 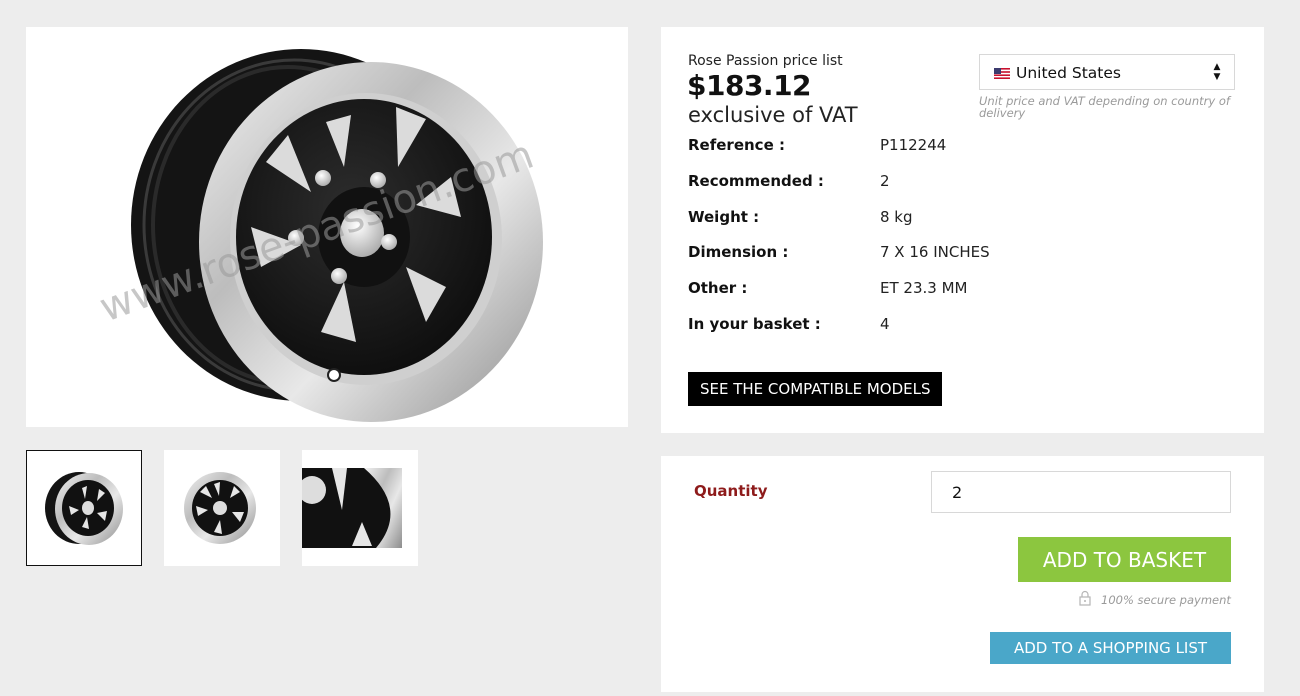 I want to click on spec-row-in-basket: In your basket : 4, so click(x=958, y=325).